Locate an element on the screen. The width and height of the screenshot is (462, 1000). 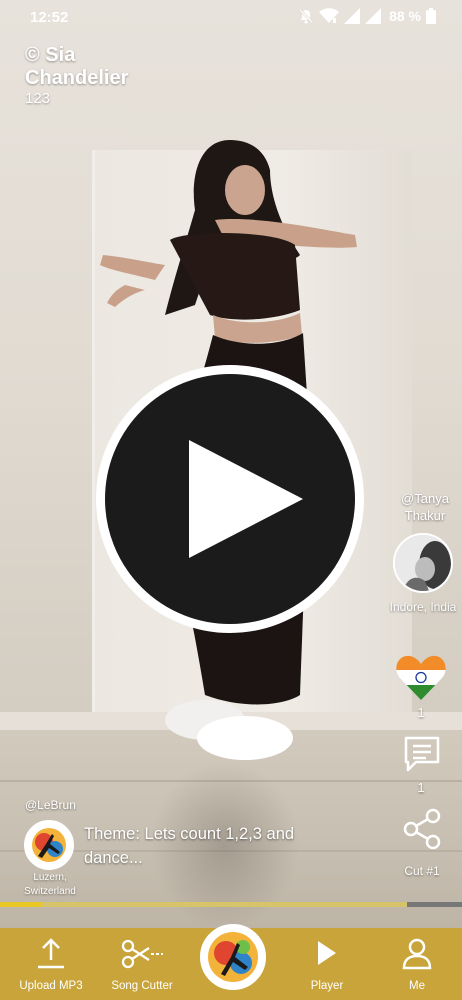
status-icons: 88 % is located at coordinates (367, 16).